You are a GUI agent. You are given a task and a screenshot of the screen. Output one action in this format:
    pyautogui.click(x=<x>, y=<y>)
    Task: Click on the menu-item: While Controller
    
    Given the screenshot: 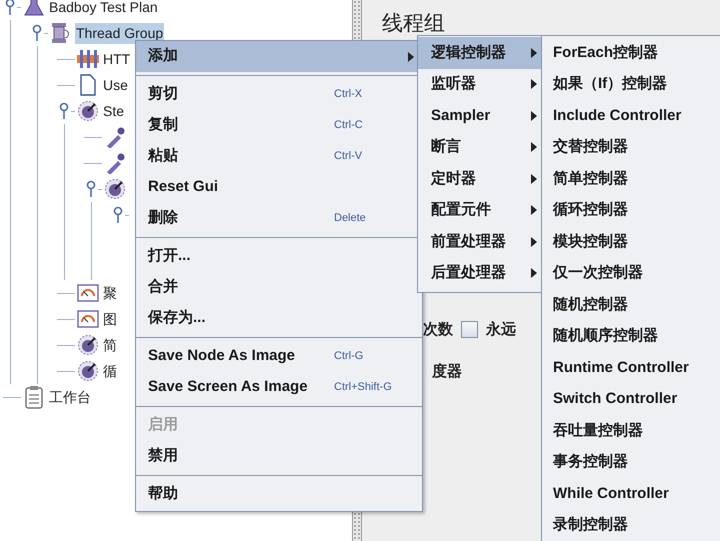 What is the action you would take?
    pyautogui.click(x=631, y=494)
    